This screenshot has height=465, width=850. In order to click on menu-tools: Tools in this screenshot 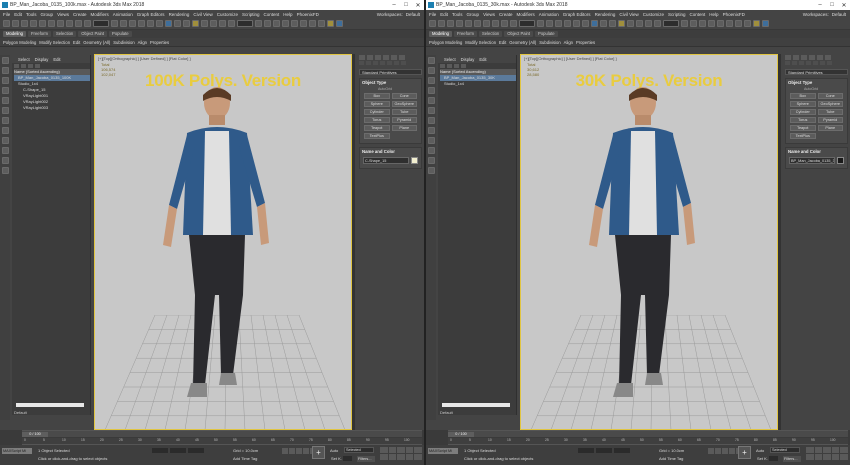, I will do `click(457, 14)`.